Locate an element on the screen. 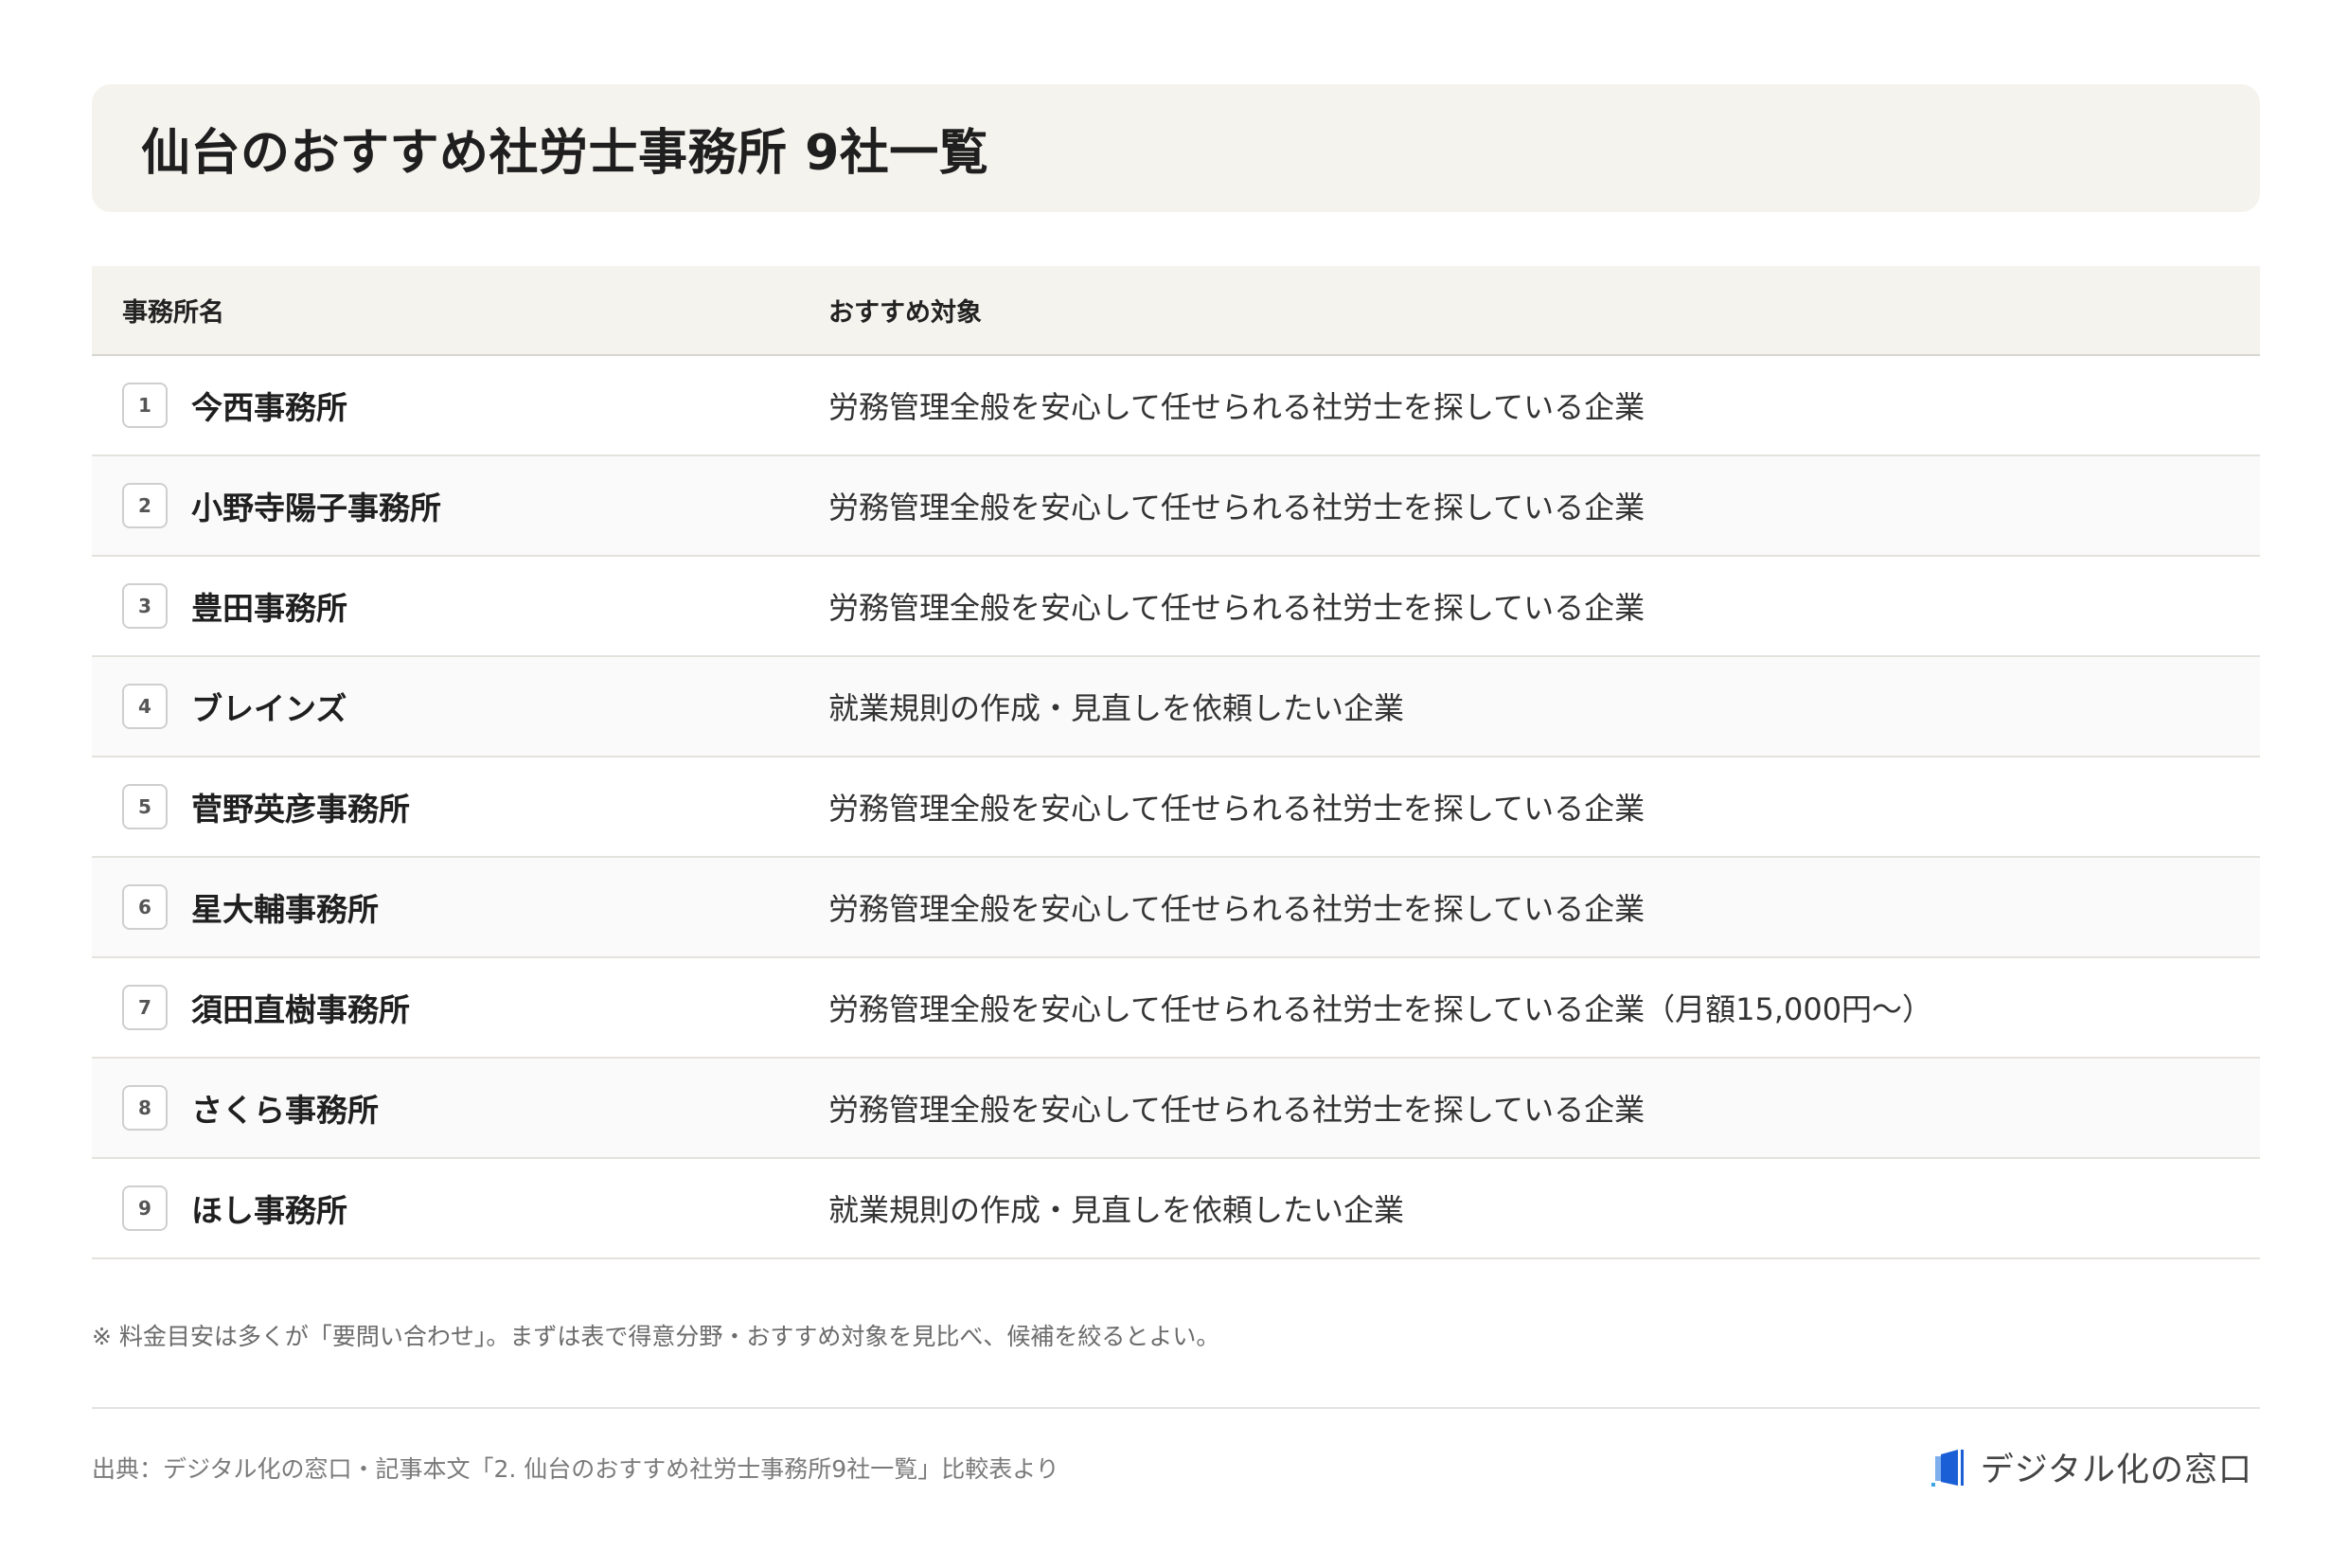 This screenshot has width=2348, height=1568. office-name-wrap: 2 小野寺陽子事務所 is located at coordinates (475, 505).